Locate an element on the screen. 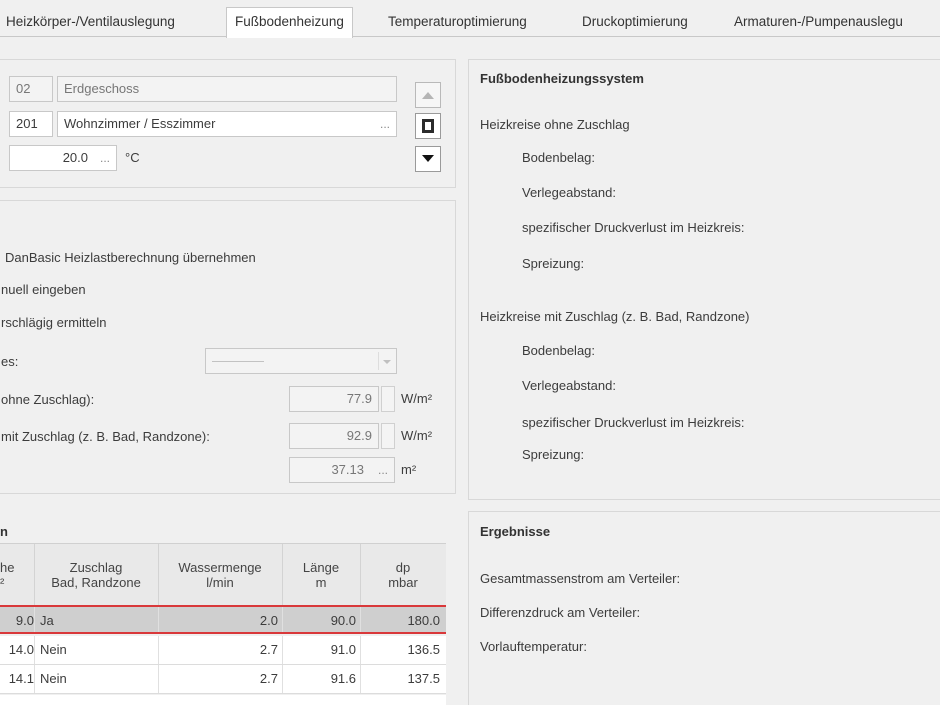 The width and height of the screenshot is (940, 705). cell-dp: 180.0 is located at coordinates (423, 620).